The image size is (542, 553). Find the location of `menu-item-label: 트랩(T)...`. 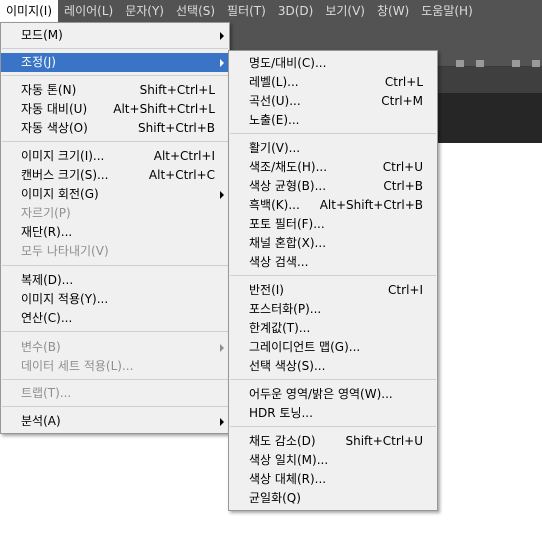

menu-item-label: 트랩(T)... is located at coordinates (46, 393).